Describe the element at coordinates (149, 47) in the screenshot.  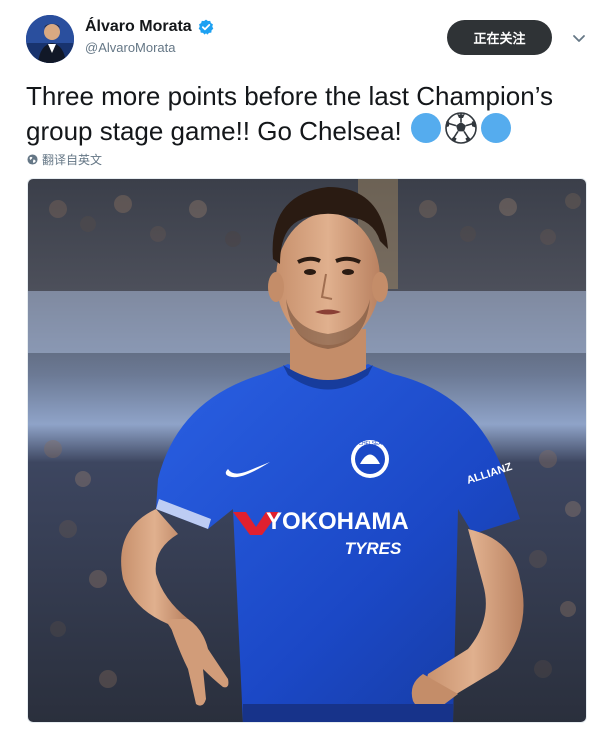
I see `user-handle: @AlvaroMorata` at that location.